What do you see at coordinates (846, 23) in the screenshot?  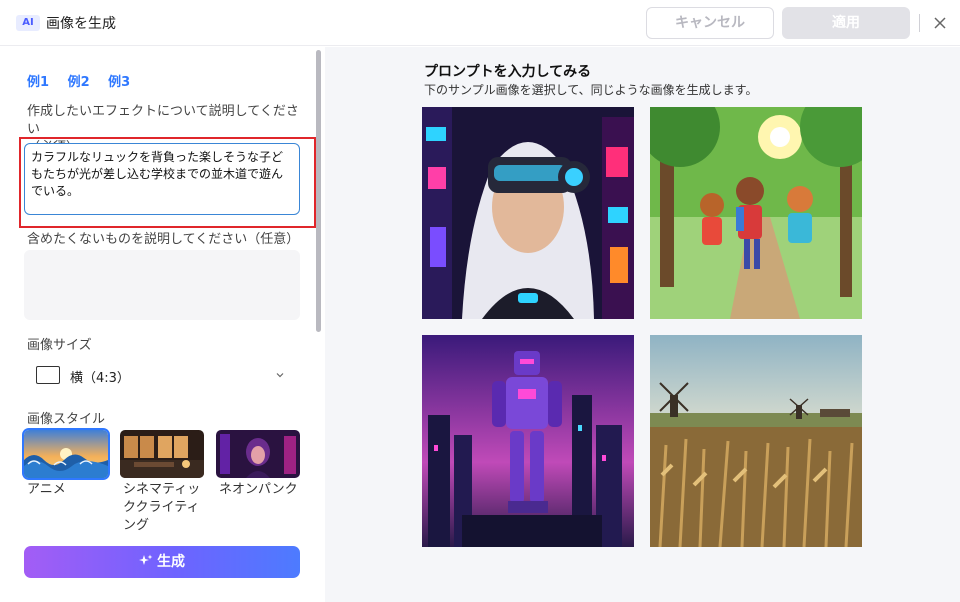 I see `apply-button: 適用` at bounding box center [846, 23].